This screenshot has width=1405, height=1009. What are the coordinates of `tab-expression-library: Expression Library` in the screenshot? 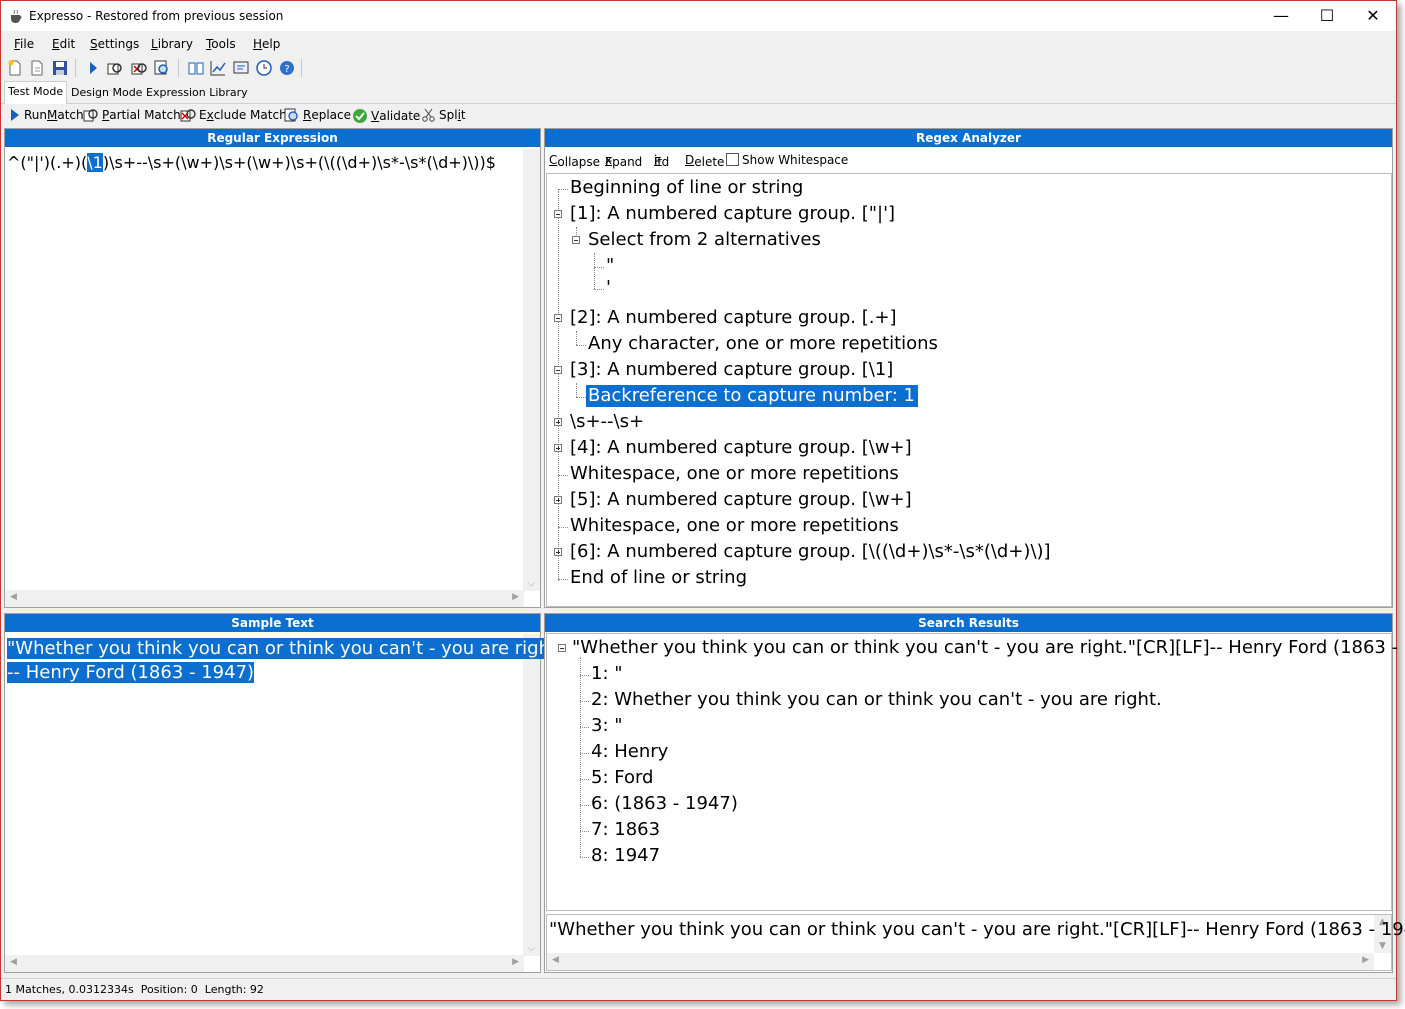 It's located at (197, 92).